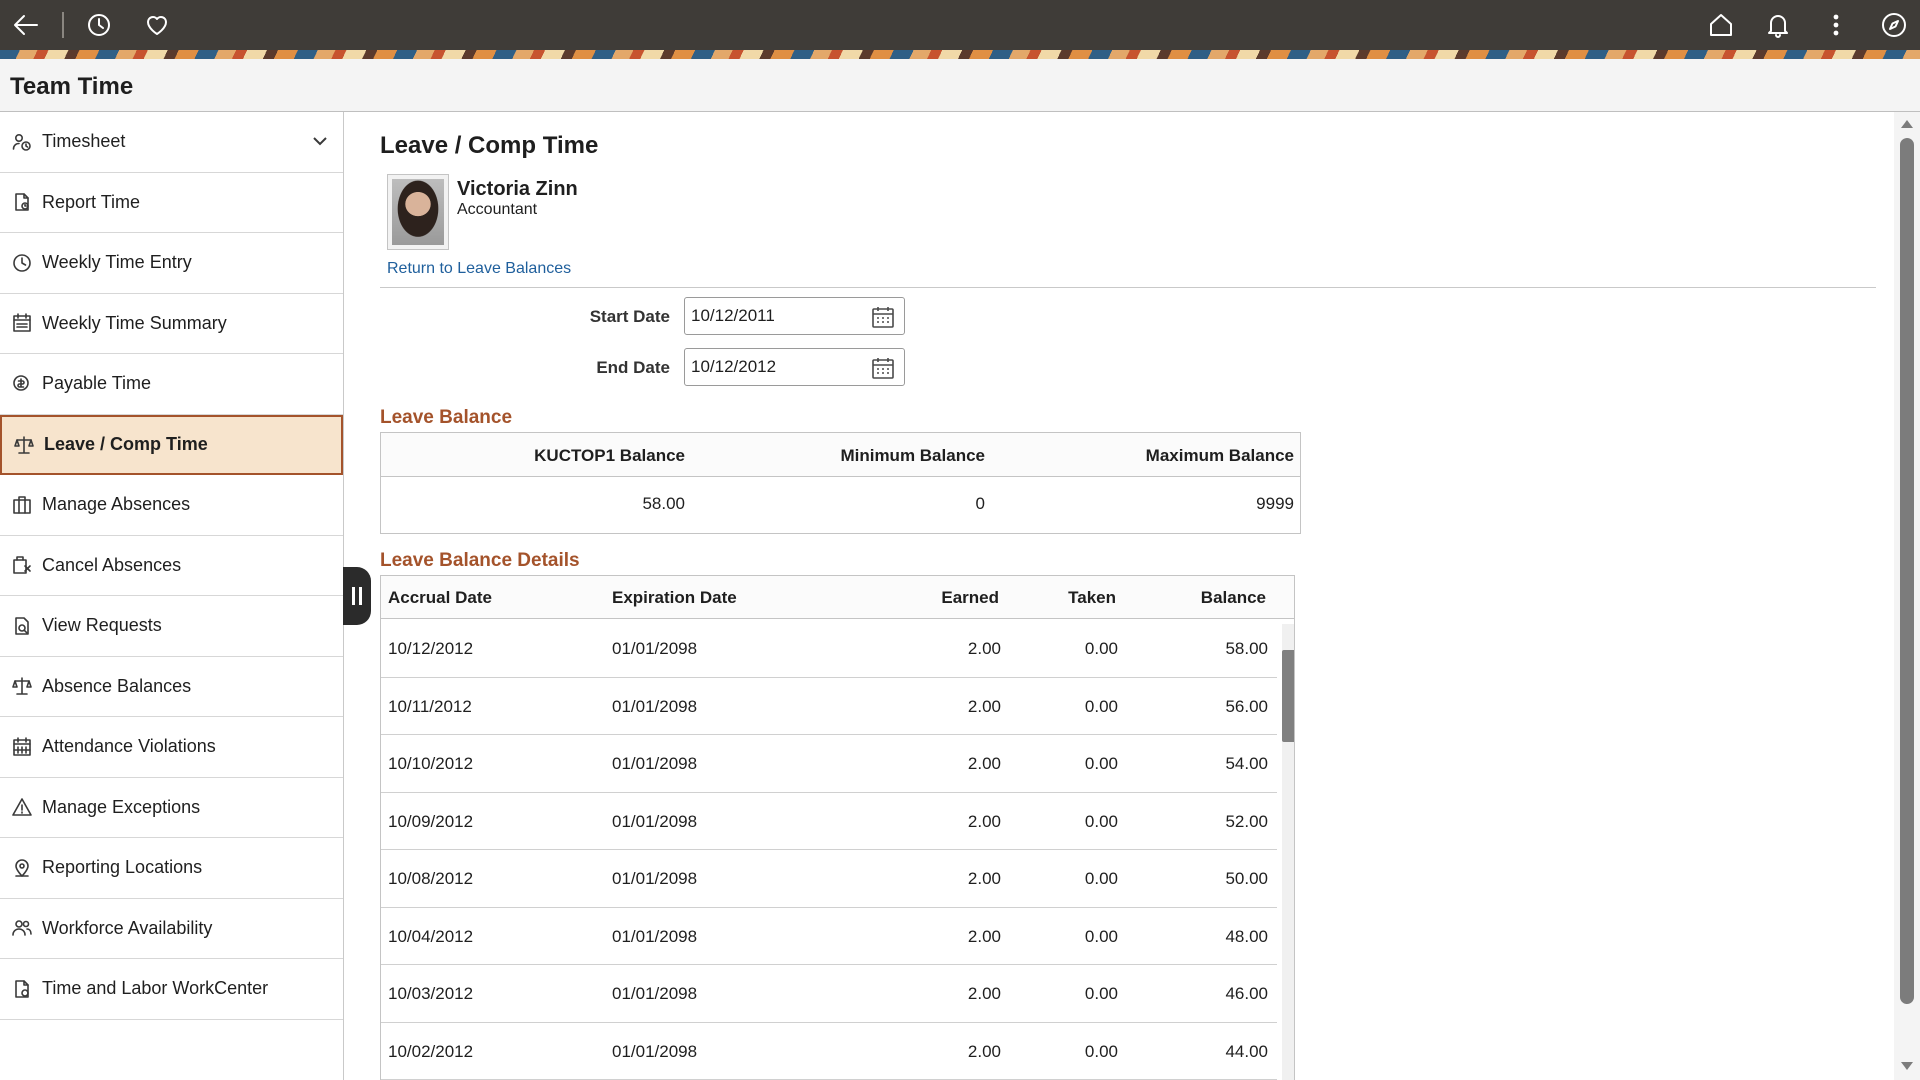 The image size is (1920, 1080). I want to click on leave-balance-title: Leave Balance, so click(446, 418).